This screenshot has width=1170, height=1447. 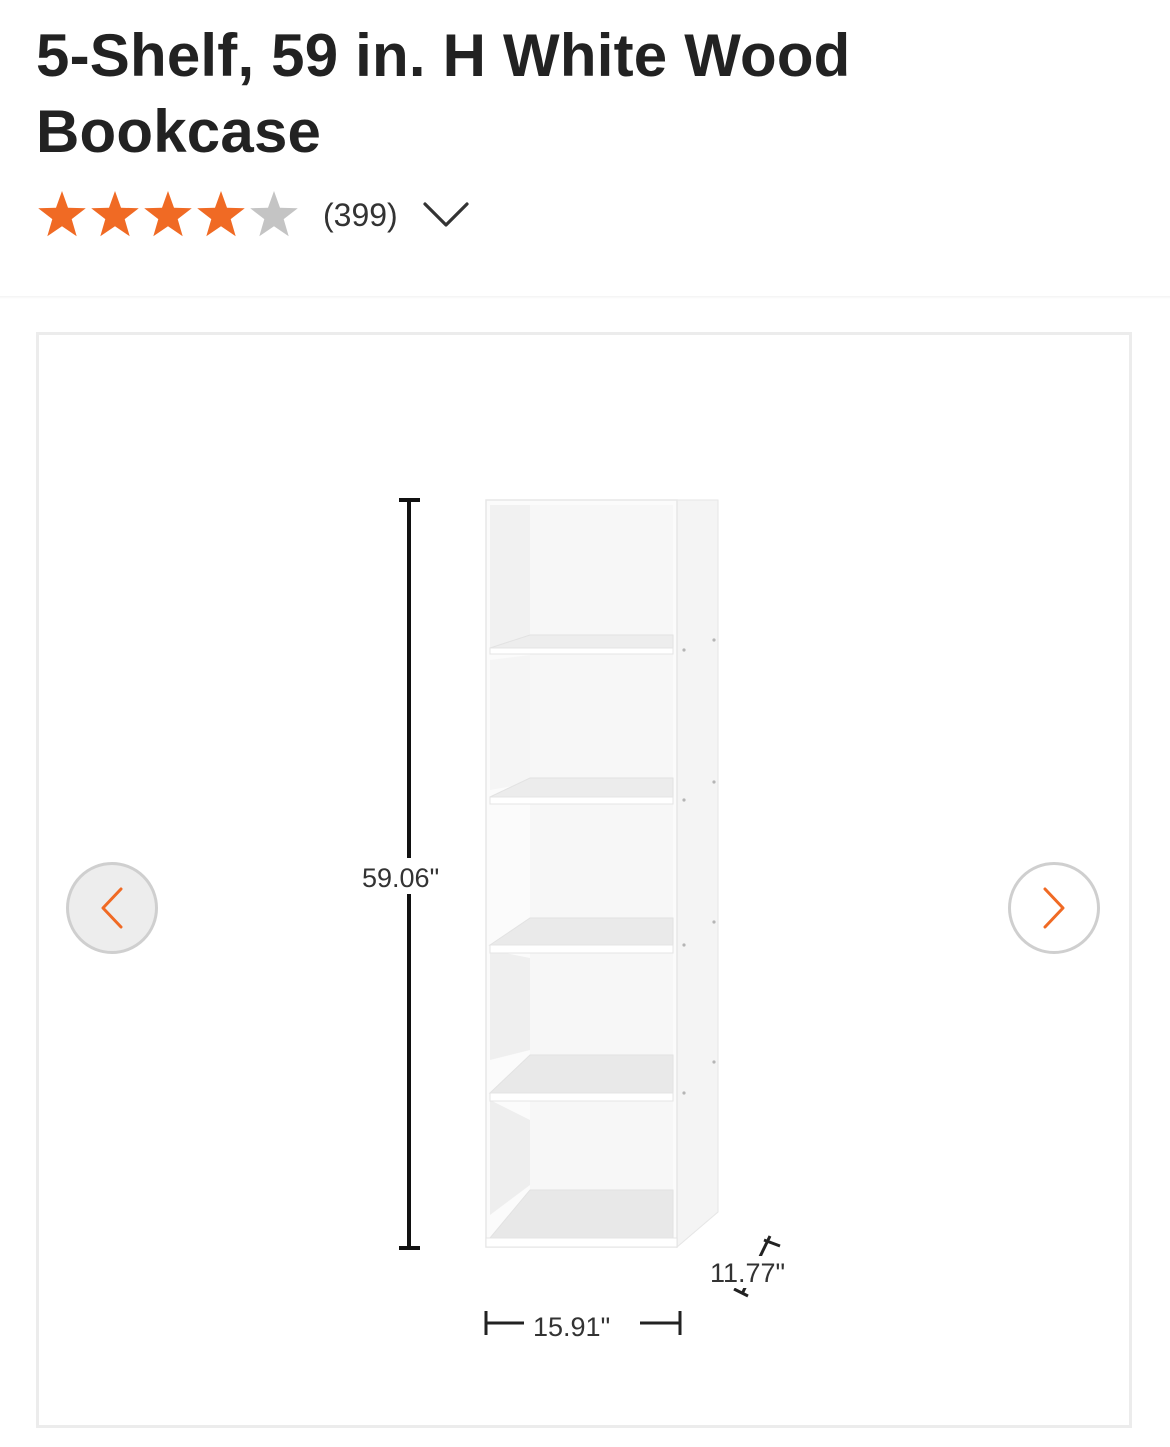 I want to click on chevron-left-icon, so click(x=112, y=908).